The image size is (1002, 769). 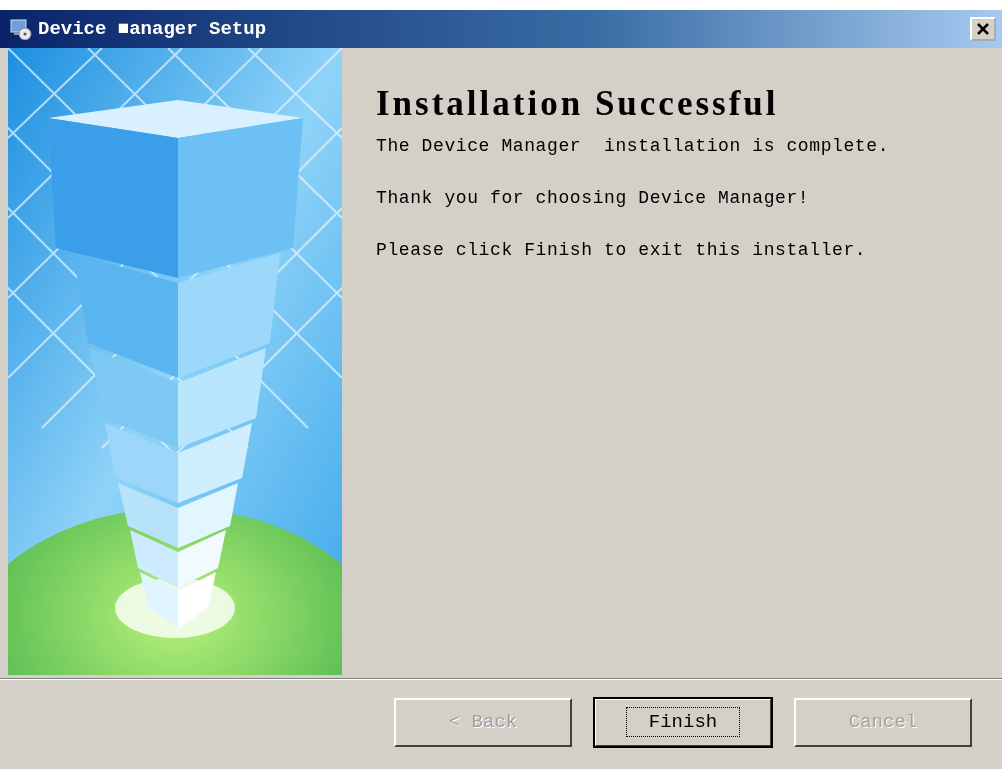 I want to click on heading: Installation Successful, so click(x=578, y=104).